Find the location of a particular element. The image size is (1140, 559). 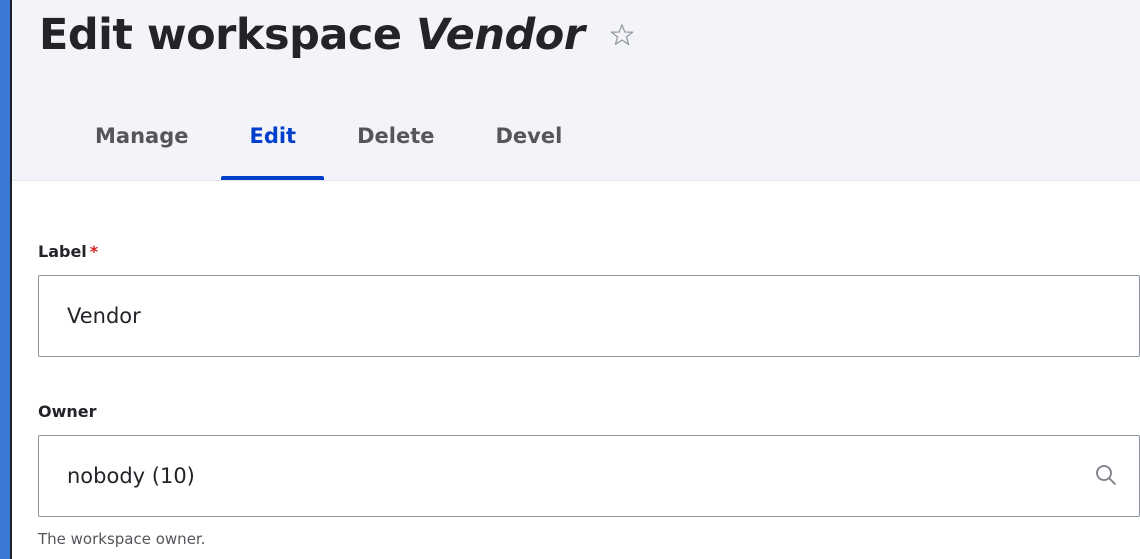

tab-manage-label: Manage is located at coordinates (142, 136).